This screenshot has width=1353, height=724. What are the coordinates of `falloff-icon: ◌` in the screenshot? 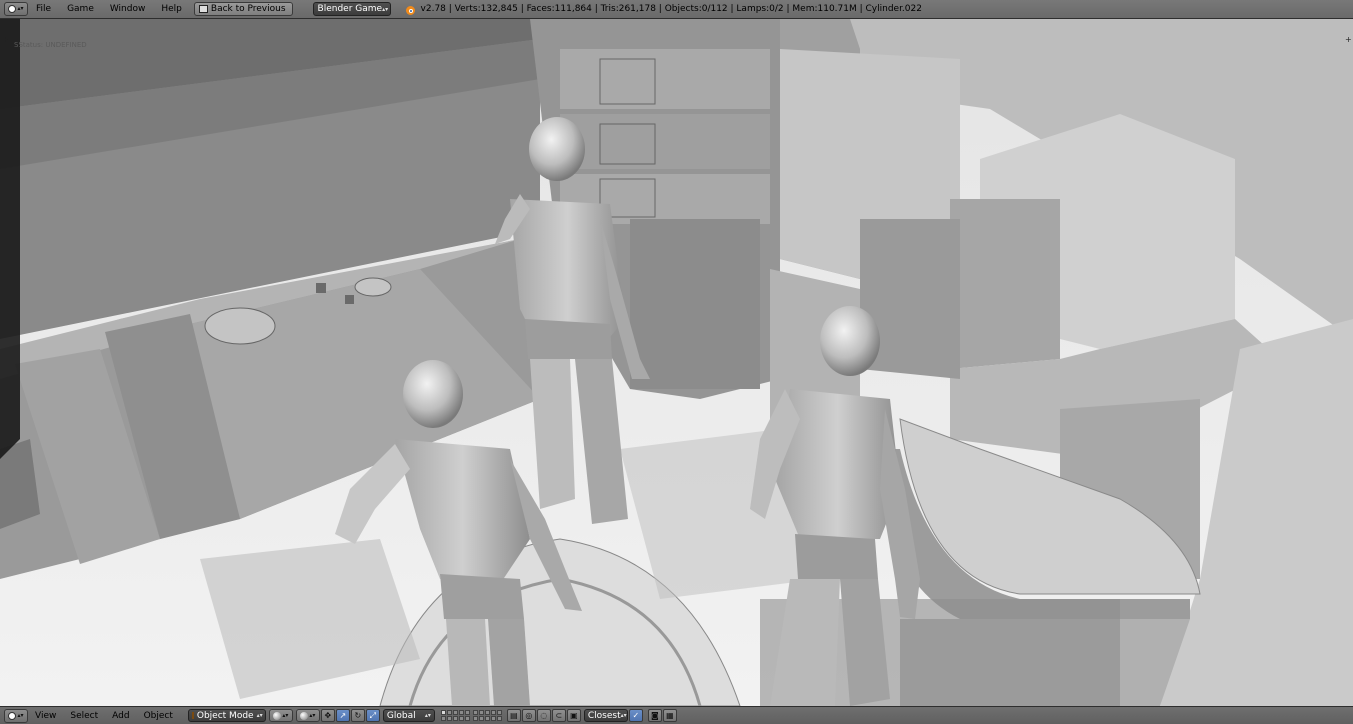 It's located at (543, 715).